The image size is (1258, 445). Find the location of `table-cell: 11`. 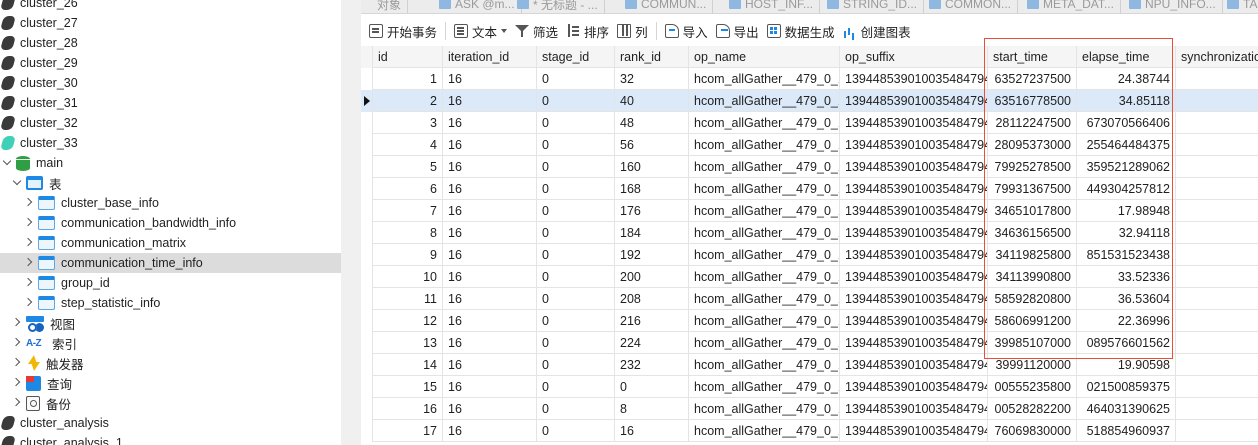

table-cell: 11 is located at coordinates (407, 299).